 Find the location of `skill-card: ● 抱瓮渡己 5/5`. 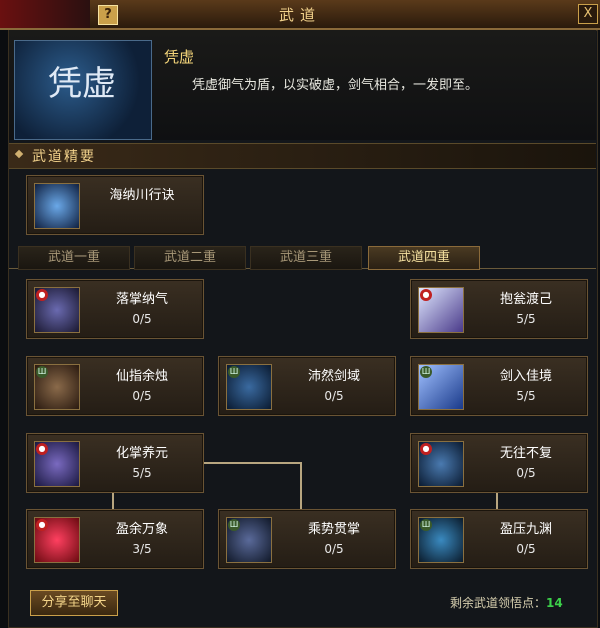

skill-card: ● 抱瓮渡己 5/5 is located at coordinates (499, 309).